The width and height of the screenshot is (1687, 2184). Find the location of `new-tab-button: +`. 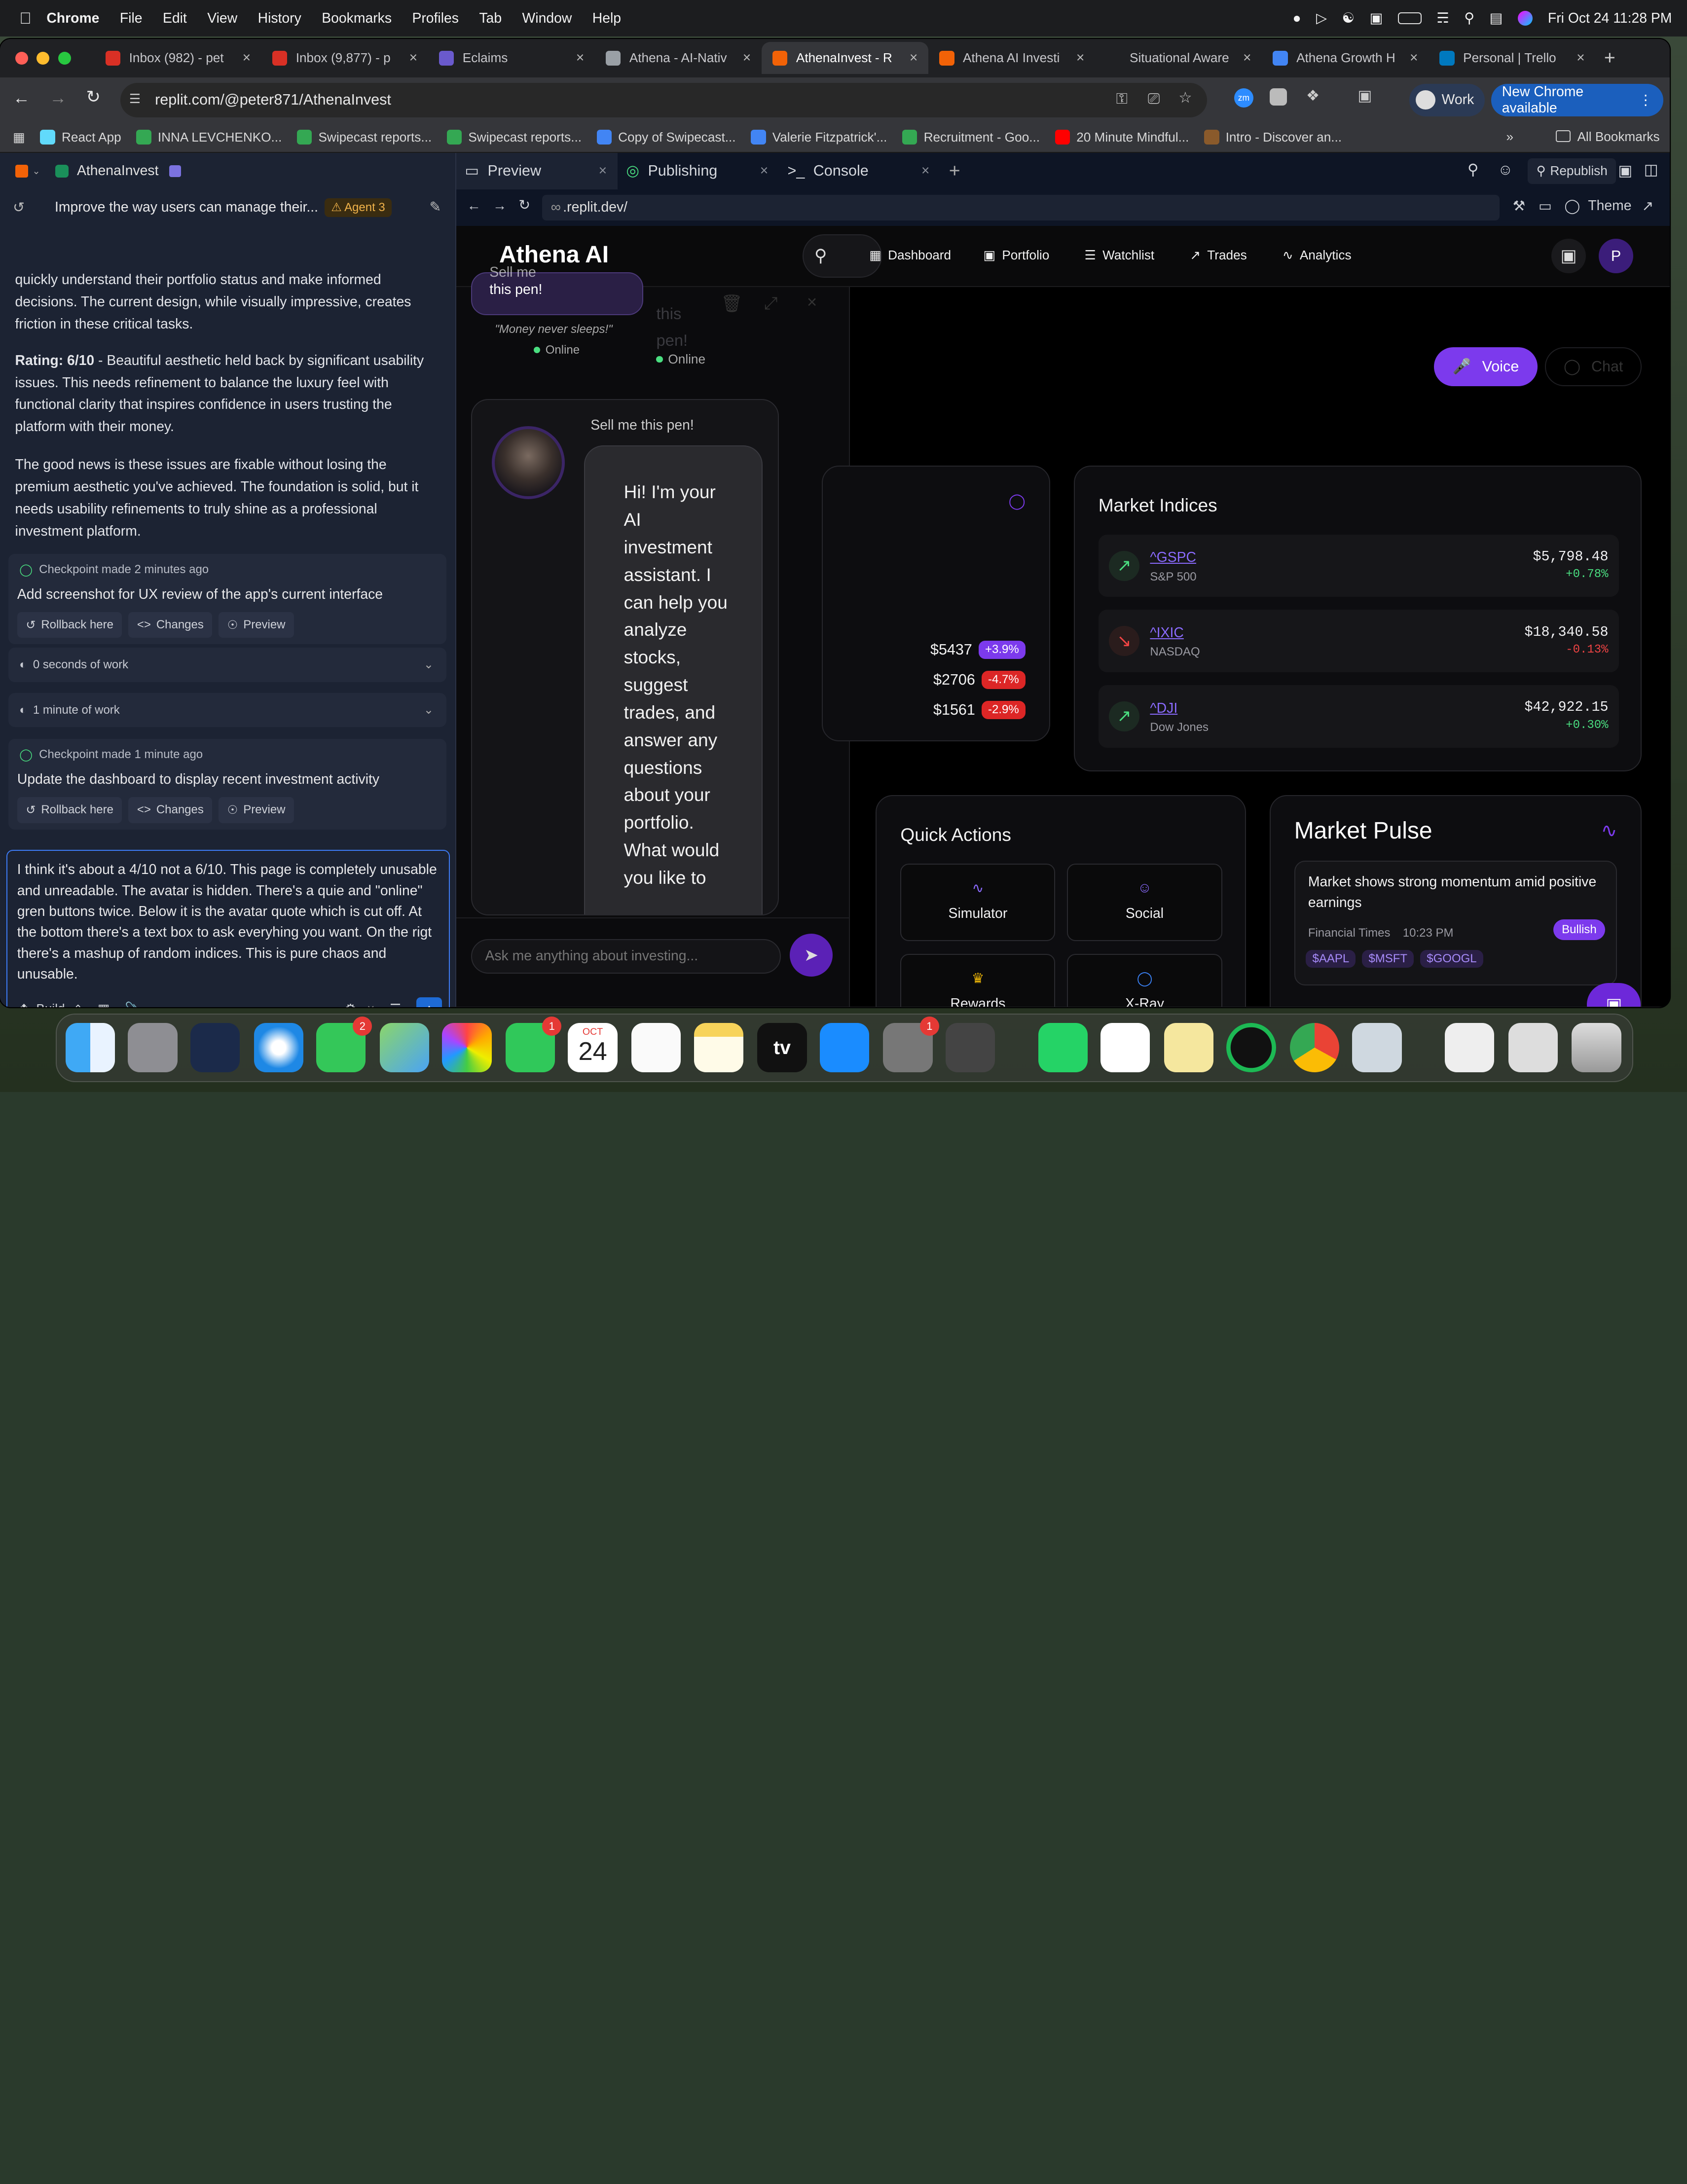

new-tab-button: + is located at coordinates (1609, 58).